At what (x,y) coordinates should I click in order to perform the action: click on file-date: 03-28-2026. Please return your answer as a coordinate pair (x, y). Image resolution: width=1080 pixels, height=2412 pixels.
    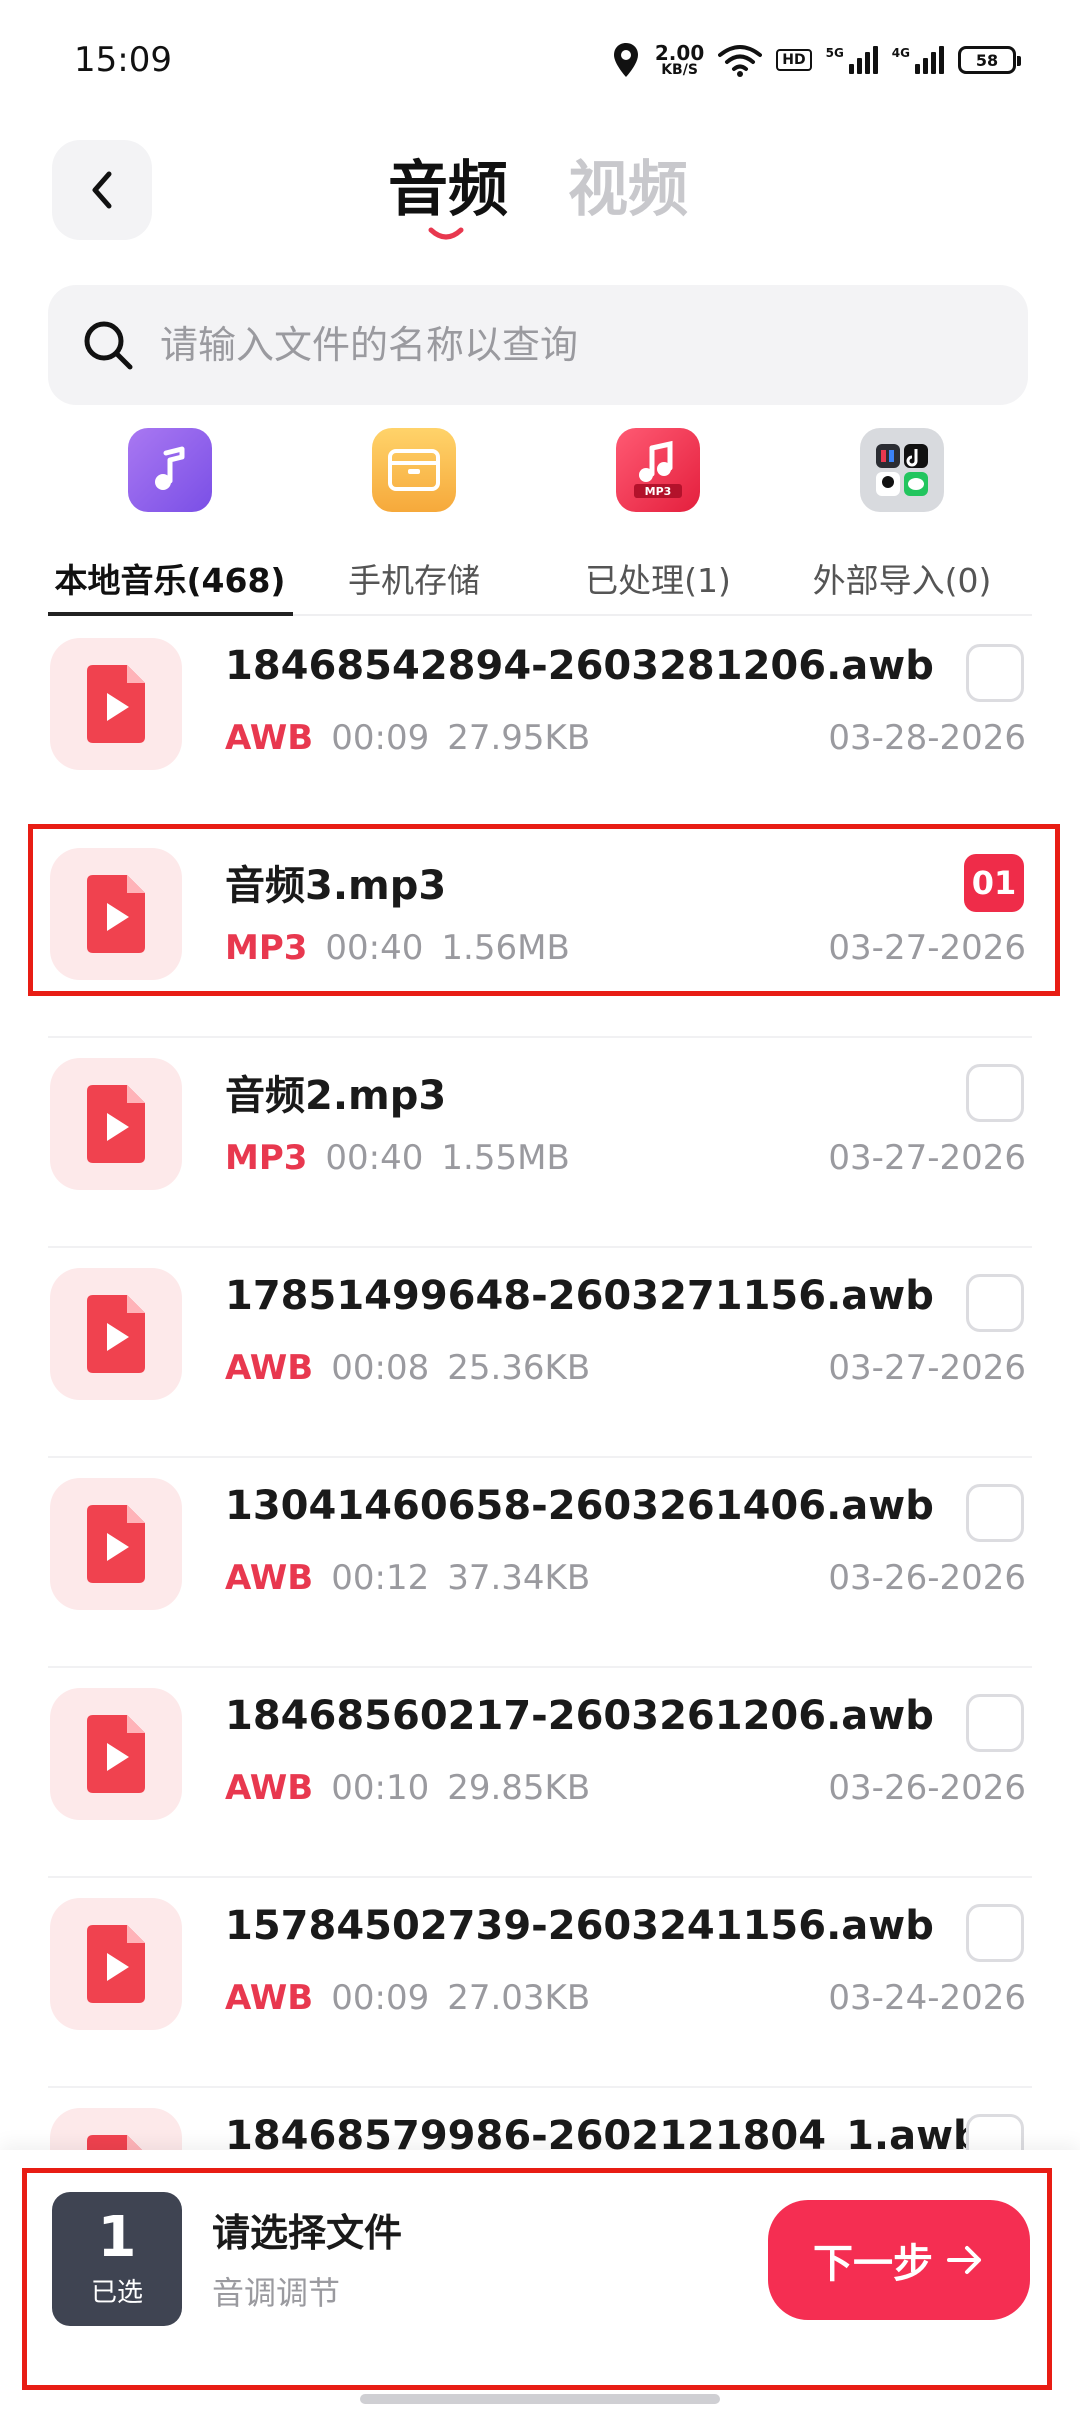
    Looking at the image, I should click on (927, 738).